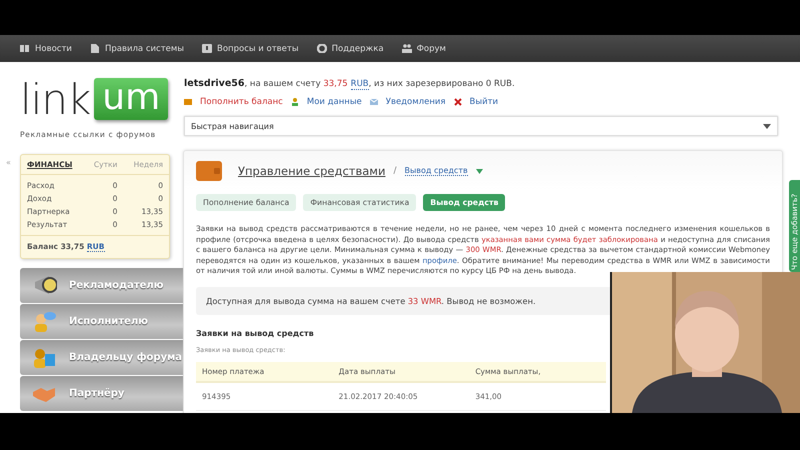 Image resolution: width=800 pixels, height=450 pixels. I want to click on currency-link: RUB, so click(359, 84).